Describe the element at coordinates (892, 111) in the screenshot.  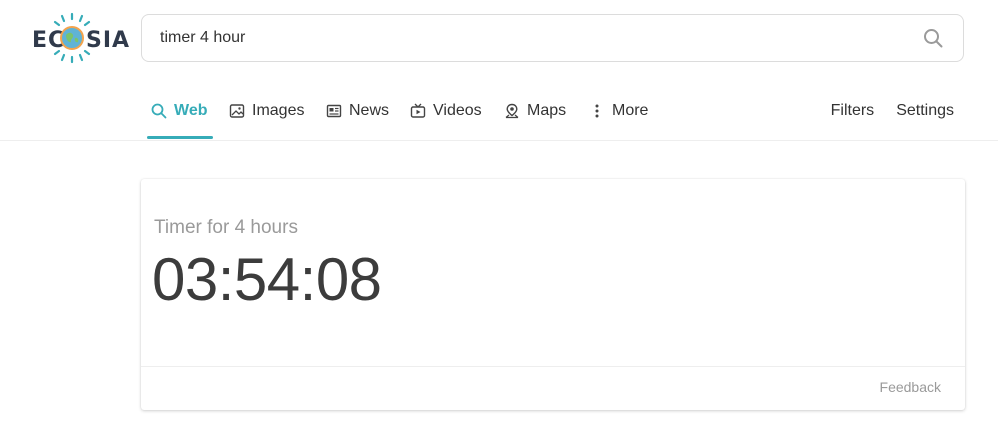
I see `header-links: Filters Settings` at that location.